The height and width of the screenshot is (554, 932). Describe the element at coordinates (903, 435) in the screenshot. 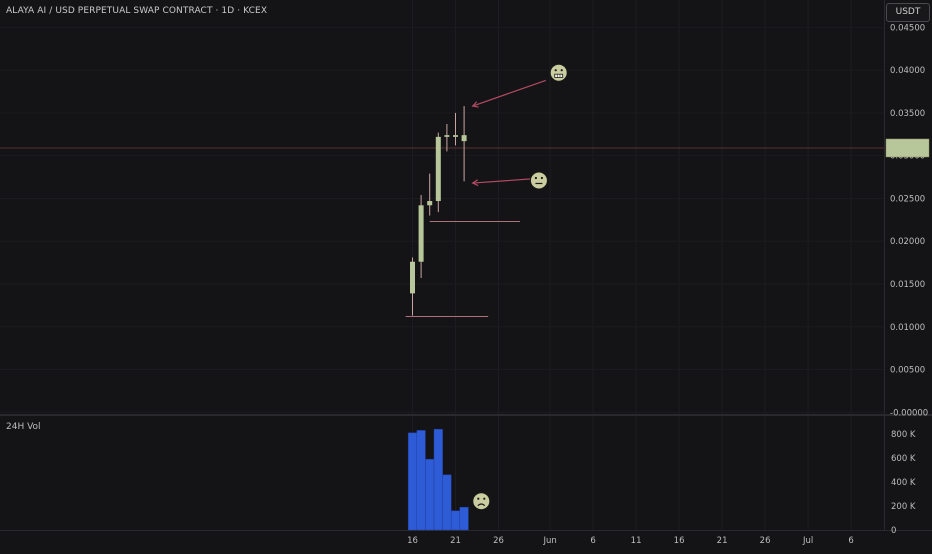

I see `volume-tick-label: 800 K` at that location.